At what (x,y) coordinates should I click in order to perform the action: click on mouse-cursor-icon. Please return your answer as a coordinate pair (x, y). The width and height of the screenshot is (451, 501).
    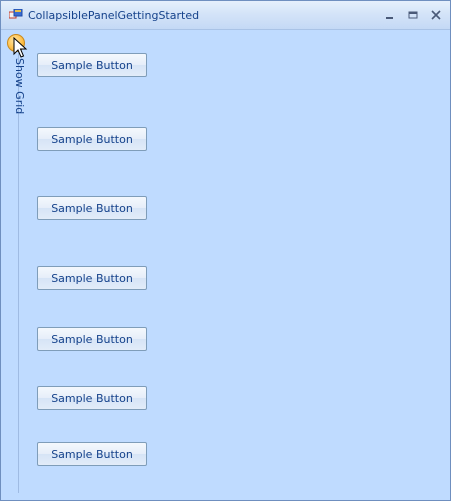
    Looking at the image, I should click on (20, 47).